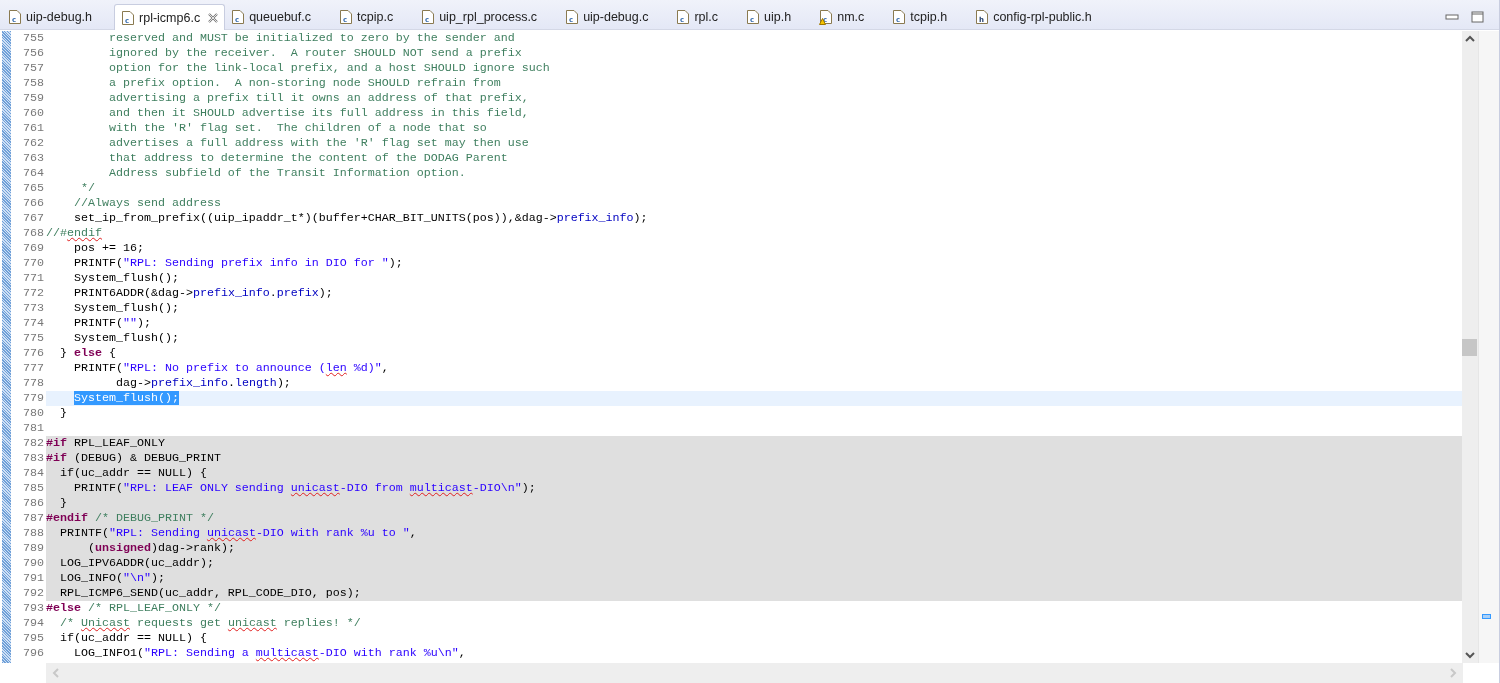  Describe the element at coordinates (33, 578) in the screenshot. I see `line-number: 791` at that location.